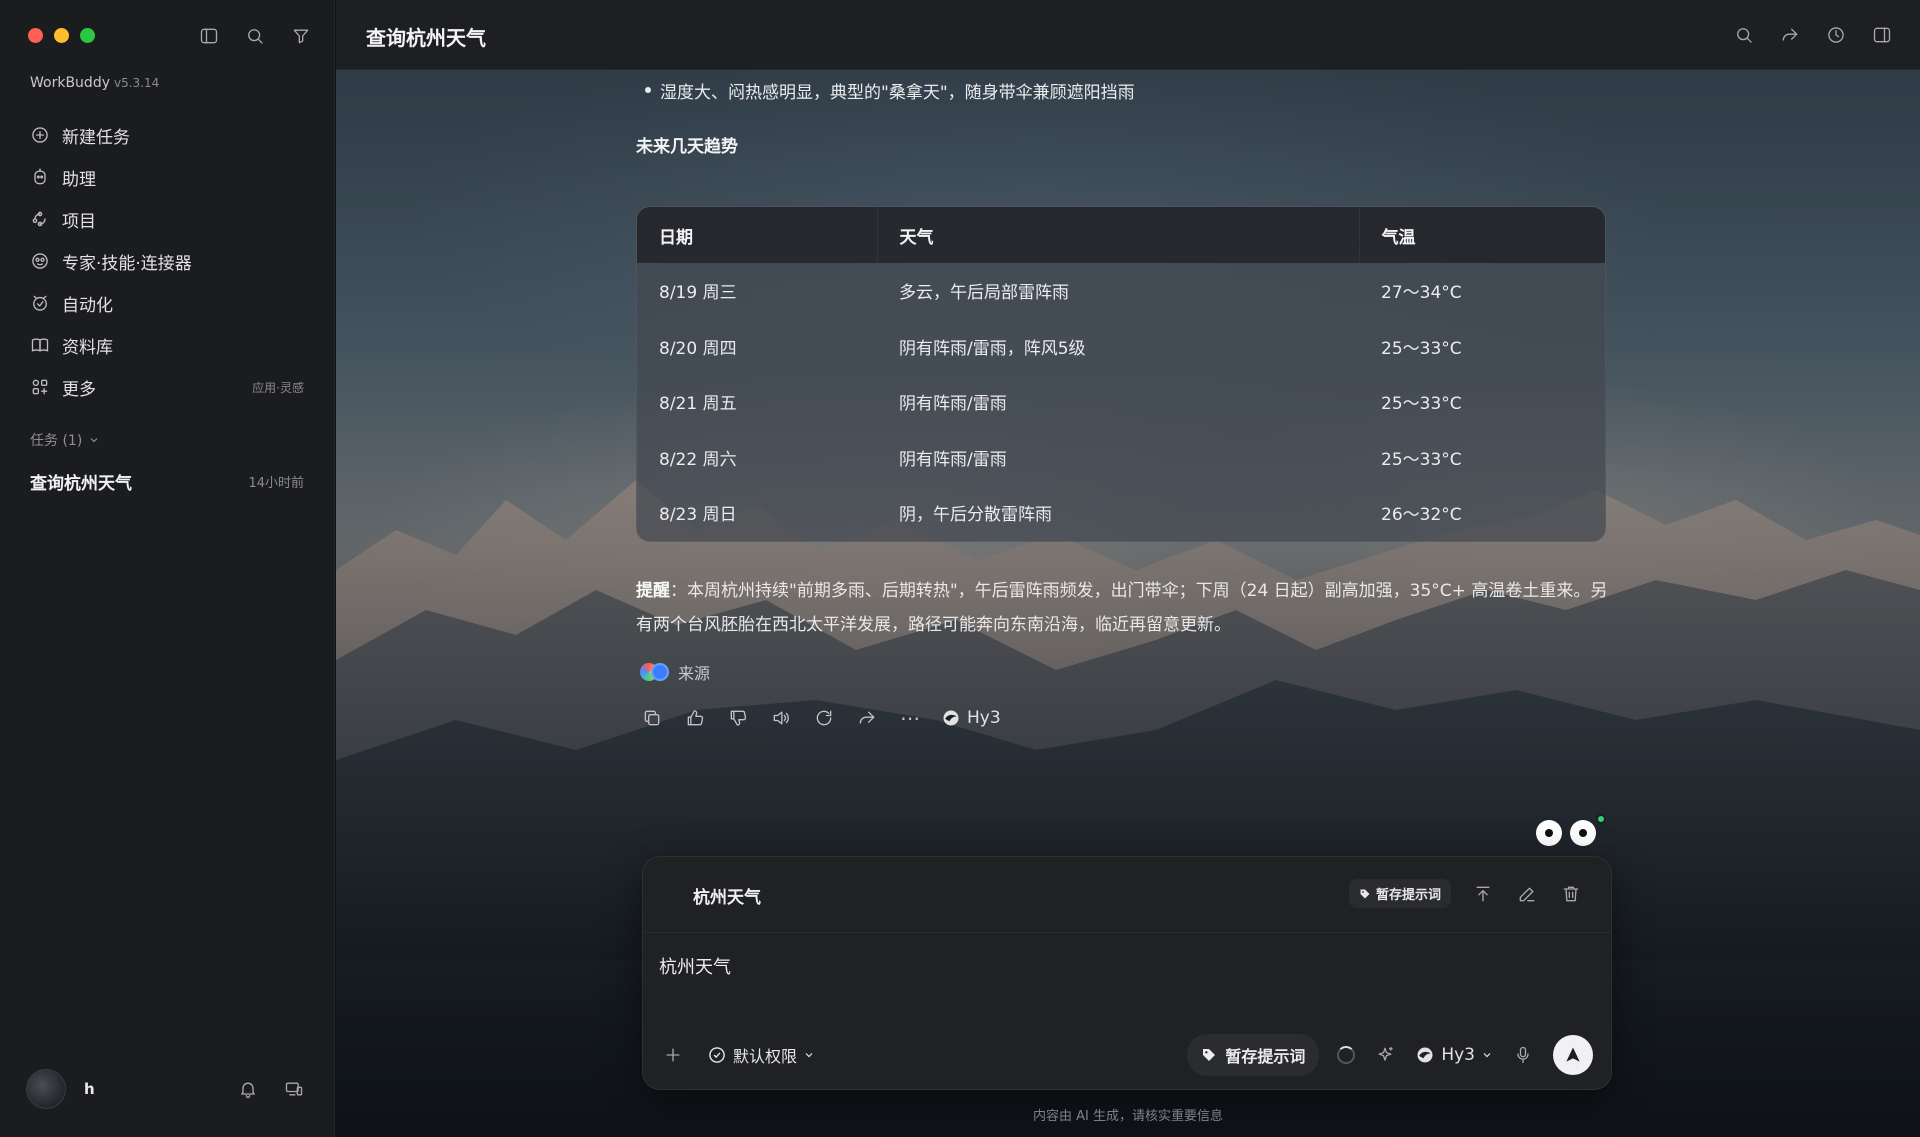 This screenshot has height=1137, width=1920. I want to click on nav-experts: 专家·技能·连接器, so click(170, 261).